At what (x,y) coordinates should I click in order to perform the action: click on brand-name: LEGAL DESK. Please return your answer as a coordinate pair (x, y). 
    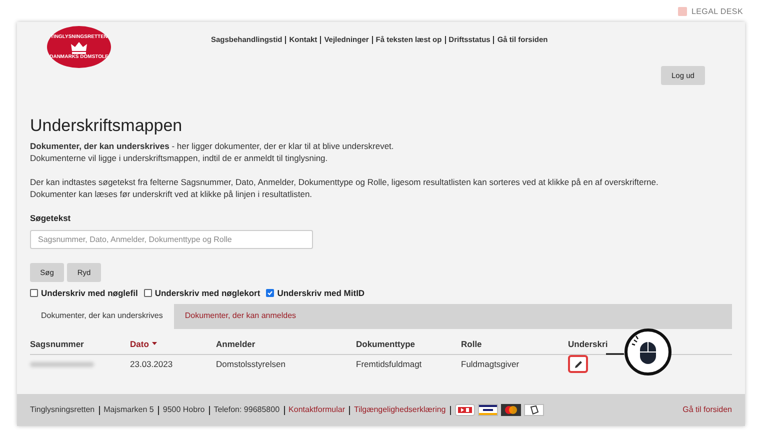
    Looking at the image, I should click on (717, 12).